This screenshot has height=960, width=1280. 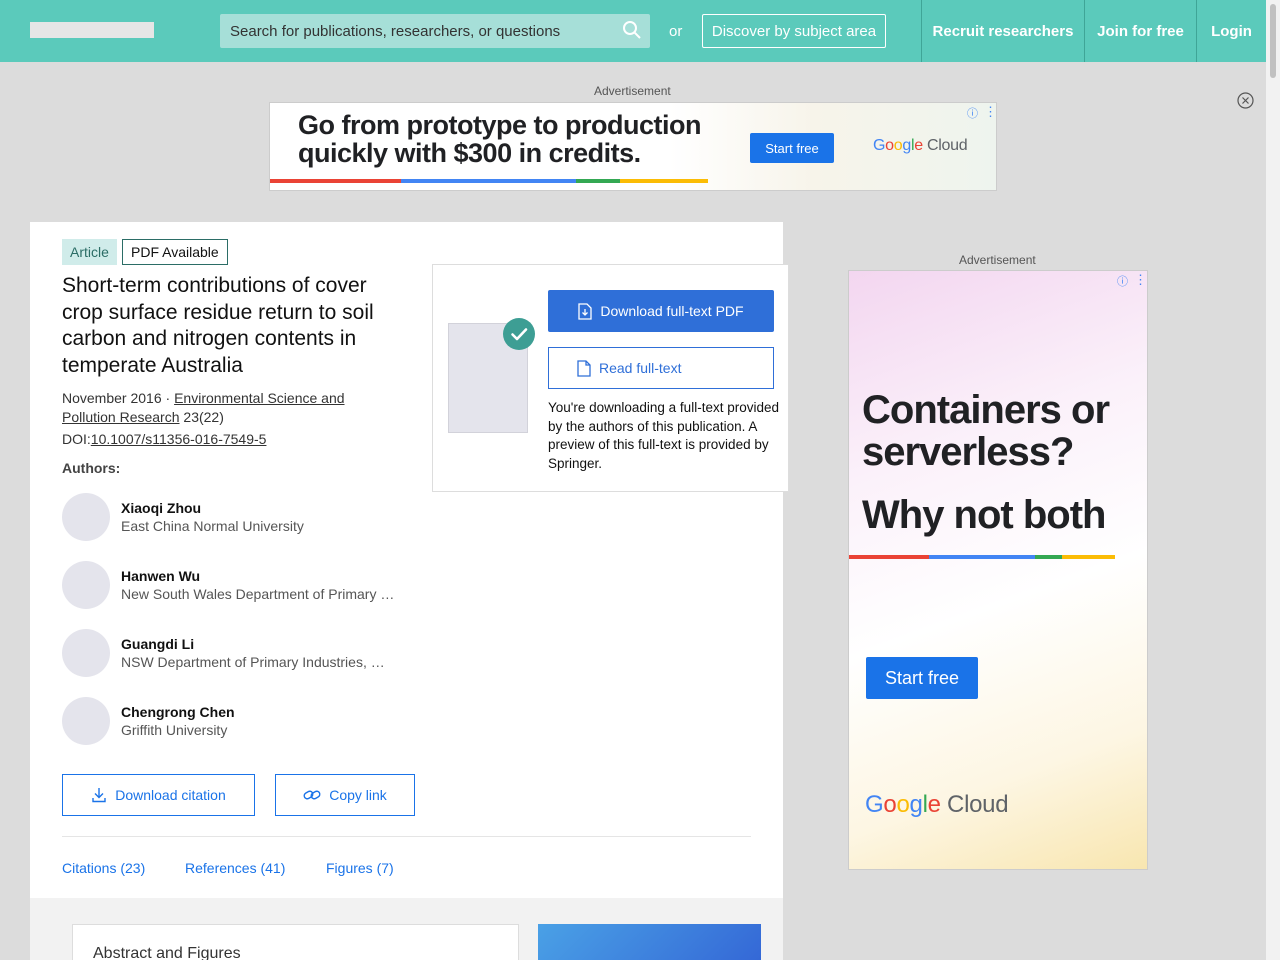 I want to click on abstract-section: Abstract and Figures, so click(x=295, y=942).